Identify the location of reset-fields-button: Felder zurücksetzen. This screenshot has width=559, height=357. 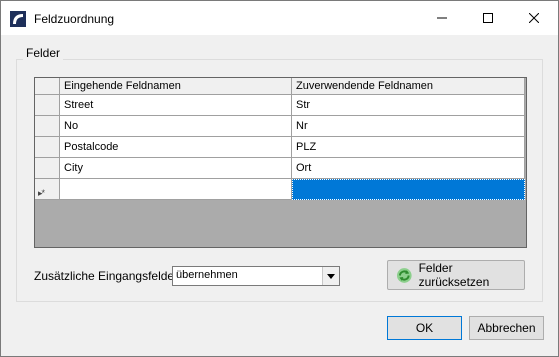
(456, 275).